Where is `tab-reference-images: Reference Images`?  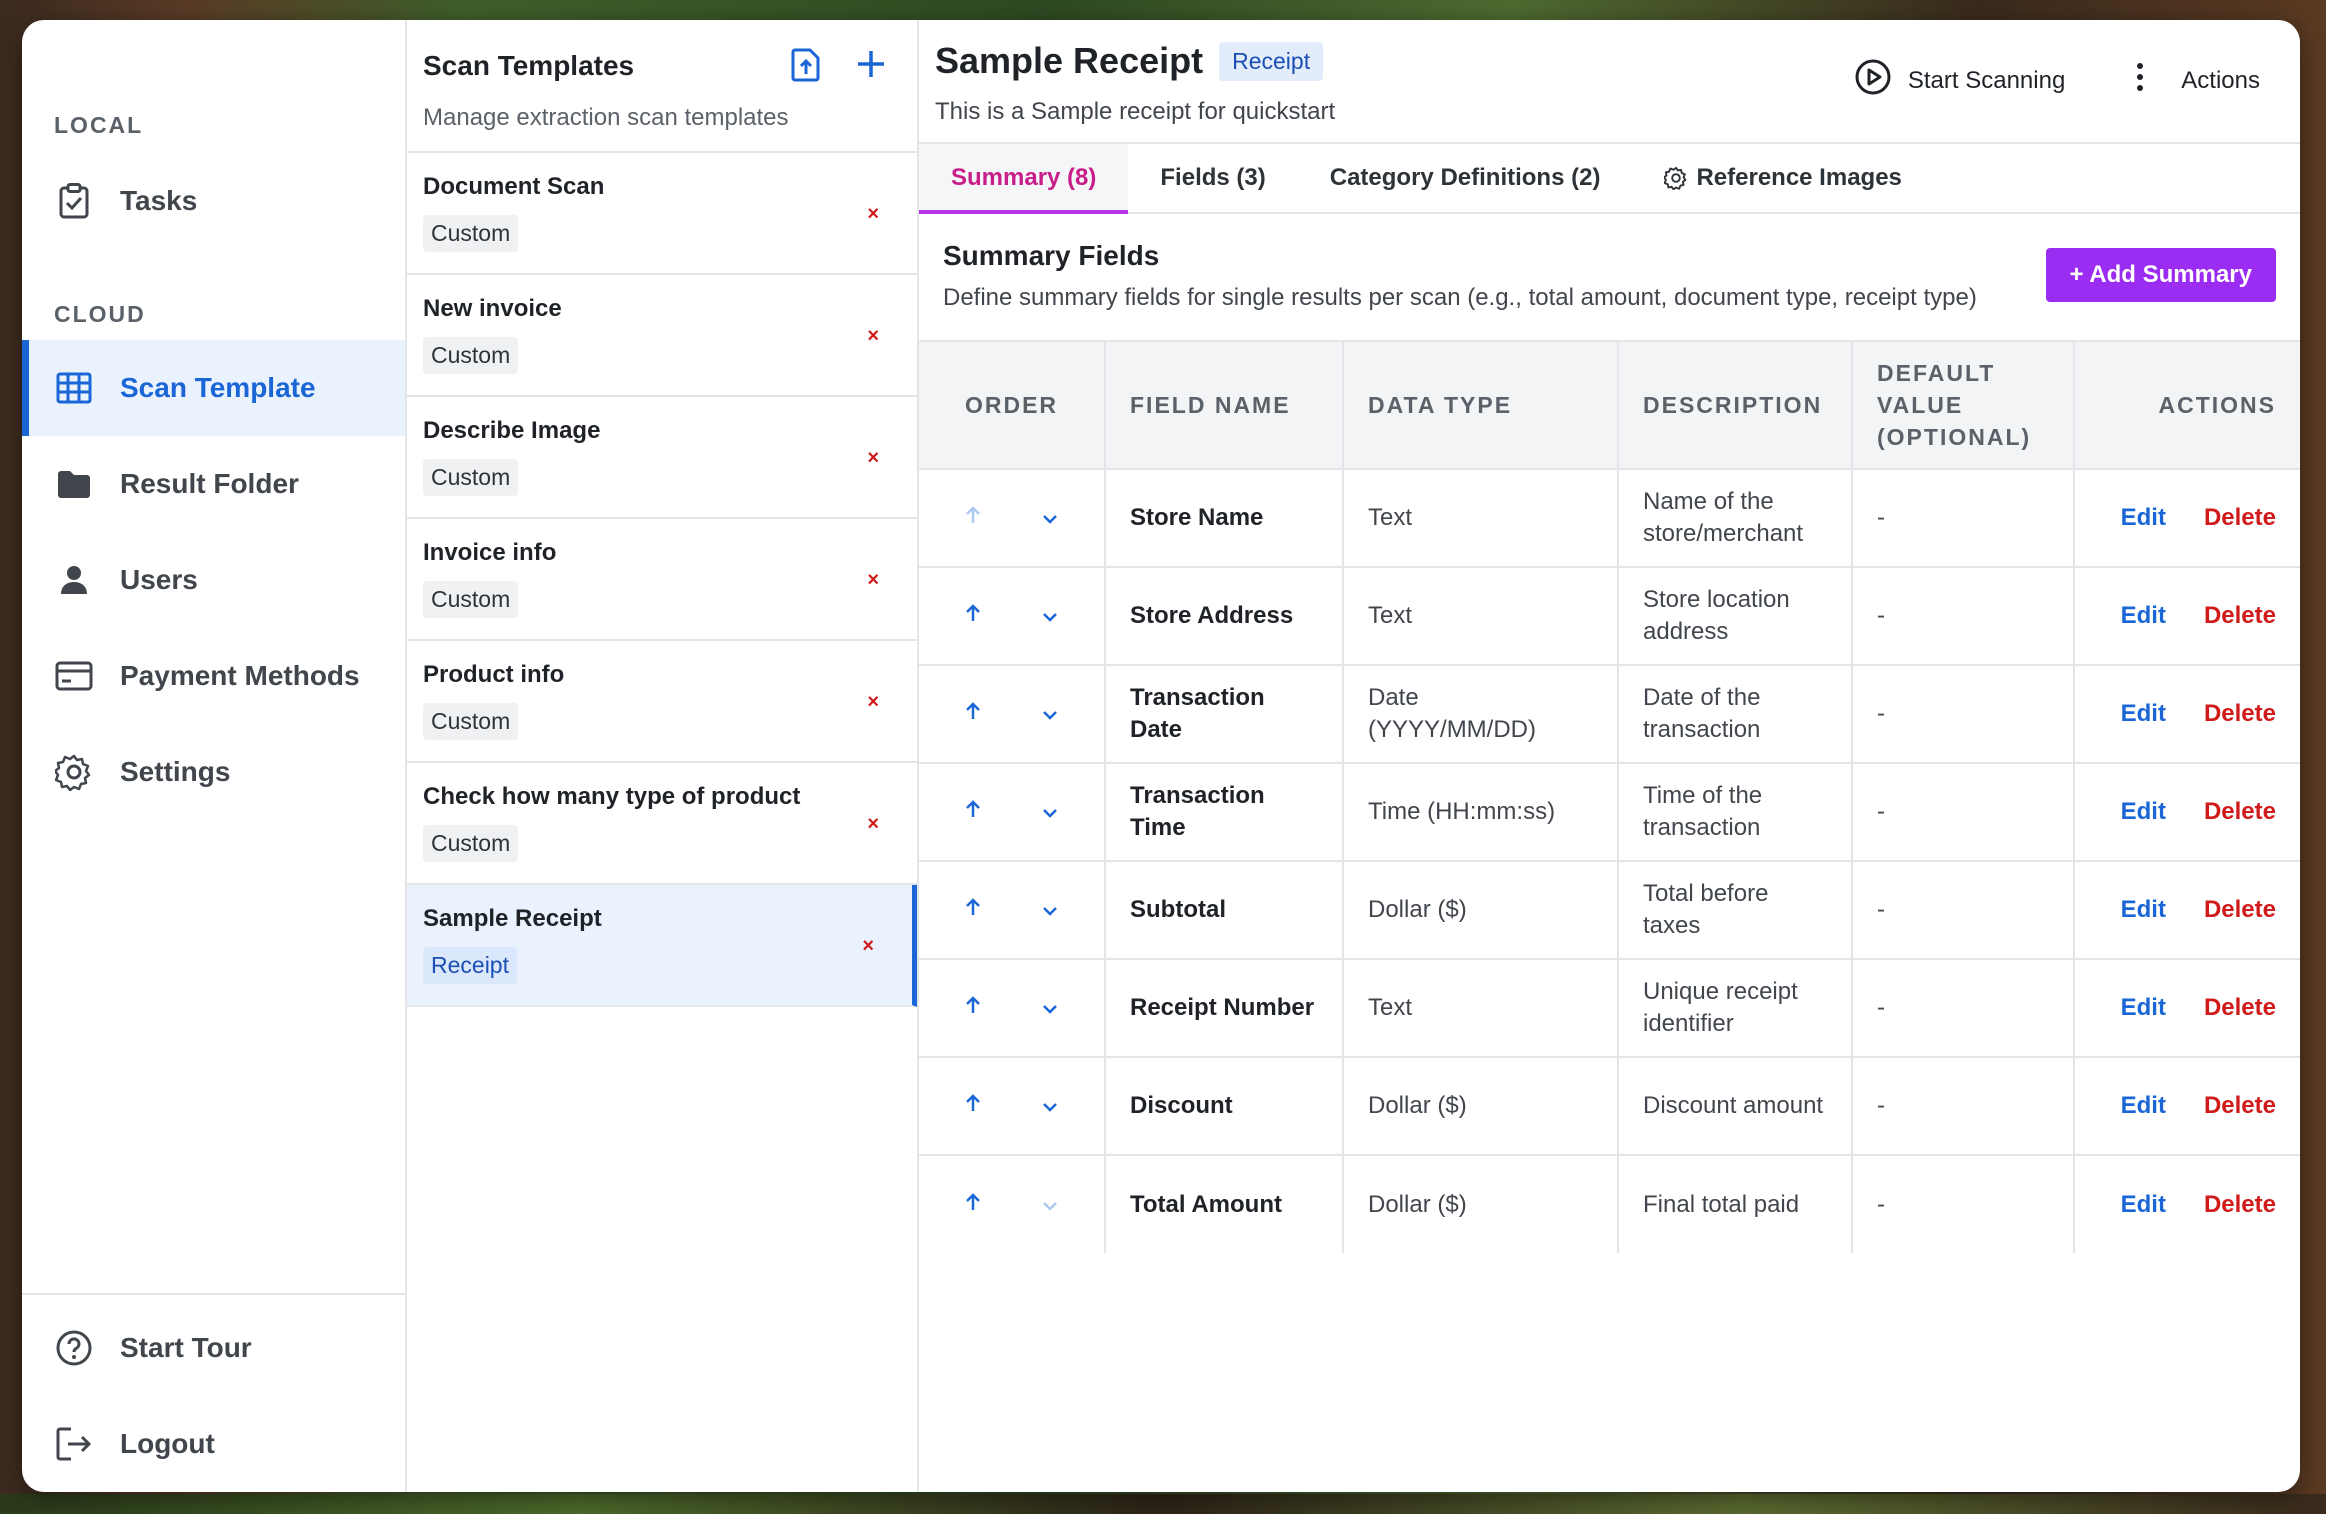
tab-reference-images: Reference Images is located at coordinates (1782, 178).